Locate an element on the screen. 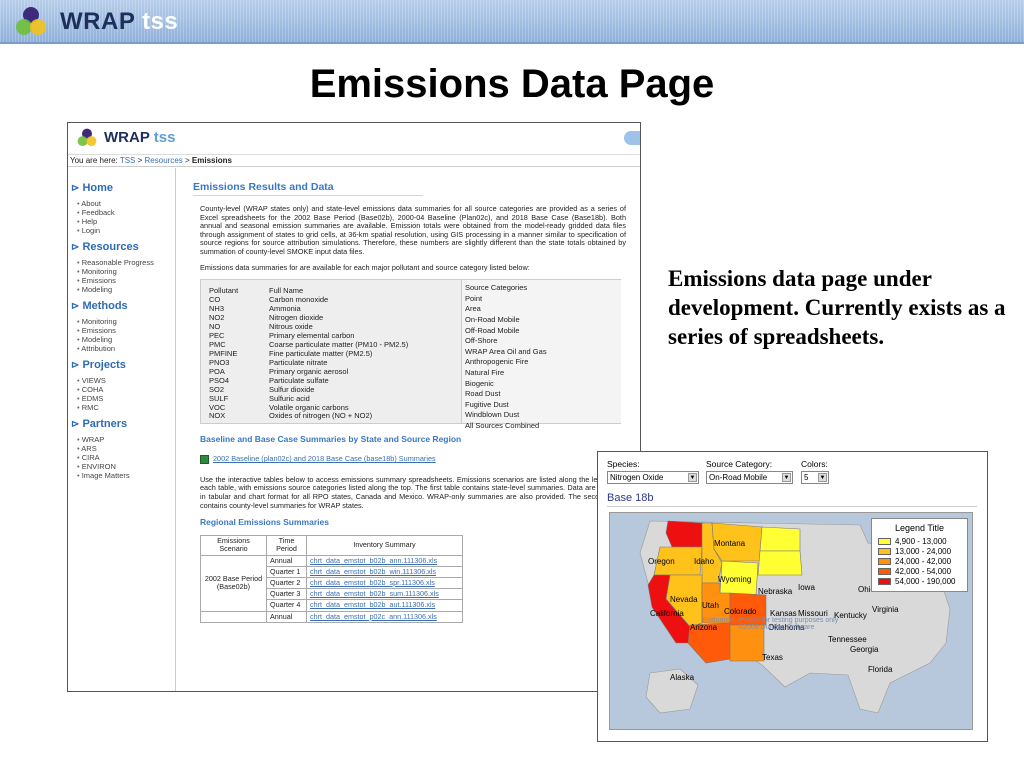  scenario-cell is located at coordinates (233, 616).